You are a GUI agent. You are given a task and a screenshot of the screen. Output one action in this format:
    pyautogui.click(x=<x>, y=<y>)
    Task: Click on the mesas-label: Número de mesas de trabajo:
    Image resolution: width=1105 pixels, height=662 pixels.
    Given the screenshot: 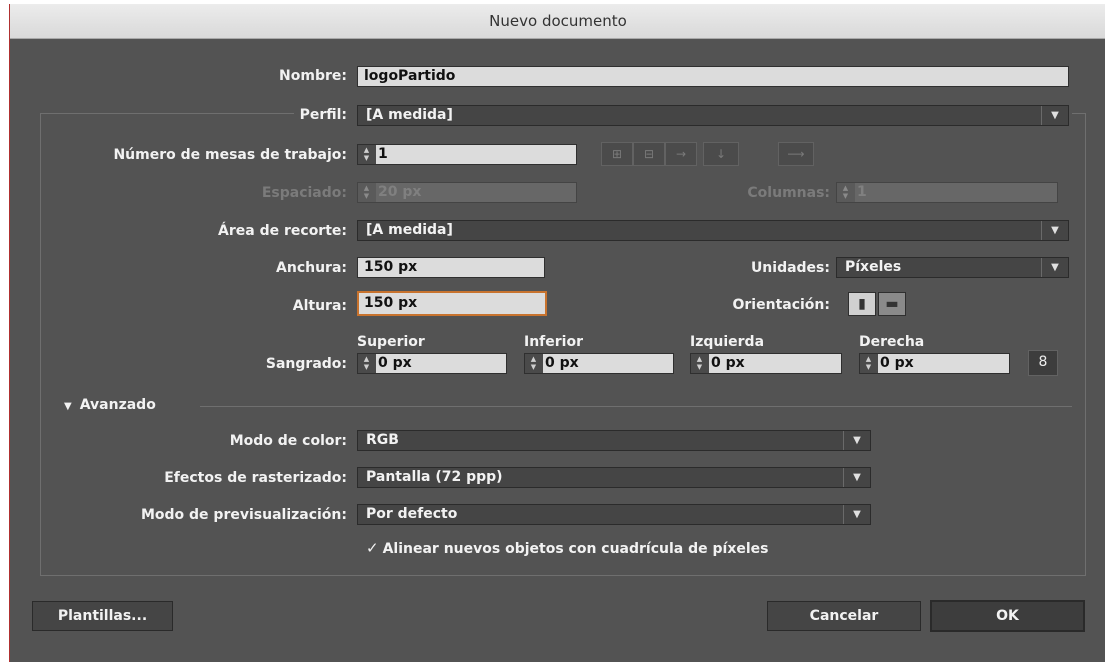 What is the action you would take?
    pyautogui.click(x=230, y=155)
    